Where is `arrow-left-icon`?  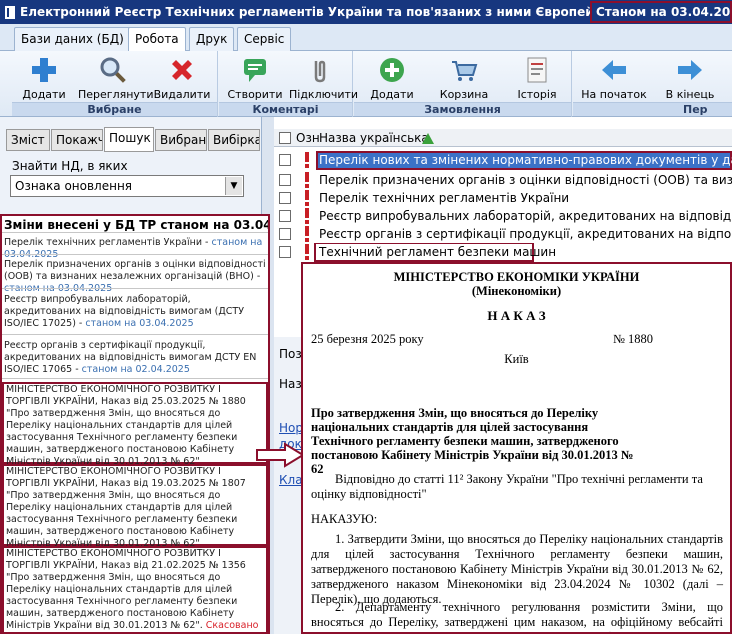
arrow-left-icon is located at coordinates (614, 70).